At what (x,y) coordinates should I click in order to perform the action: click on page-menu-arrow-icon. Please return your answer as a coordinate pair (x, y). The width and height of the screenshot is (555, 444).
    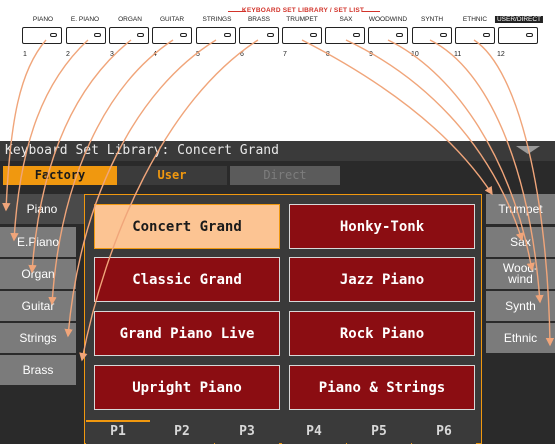
    Looking at the image, I should click on (528, 150).